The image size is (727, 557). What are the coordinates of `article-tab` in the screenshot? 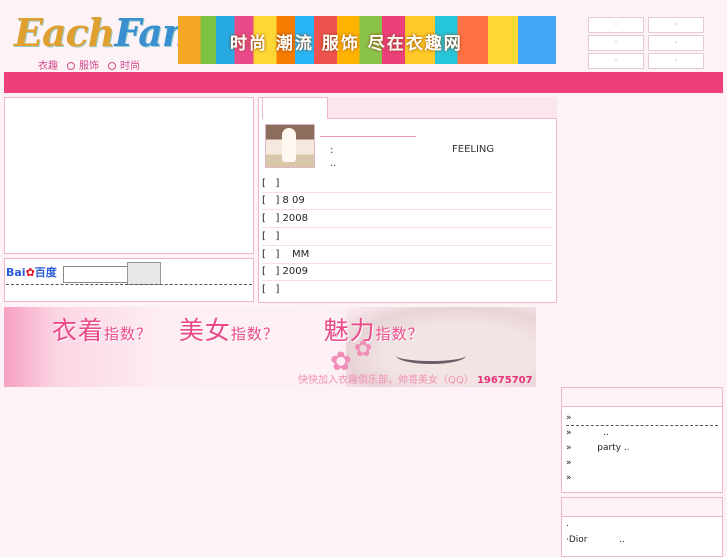 It's located at (295, 108).